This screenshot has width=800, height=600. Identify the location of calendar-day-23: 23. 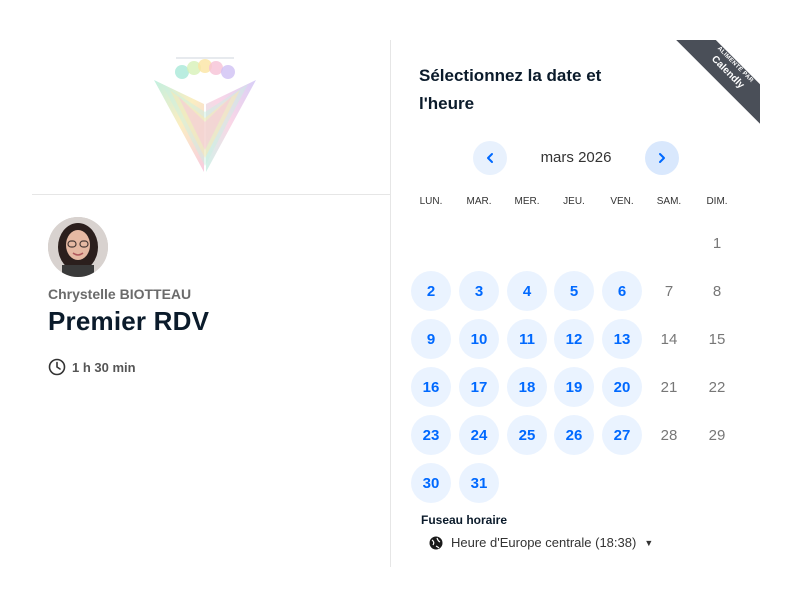
(431, 435).